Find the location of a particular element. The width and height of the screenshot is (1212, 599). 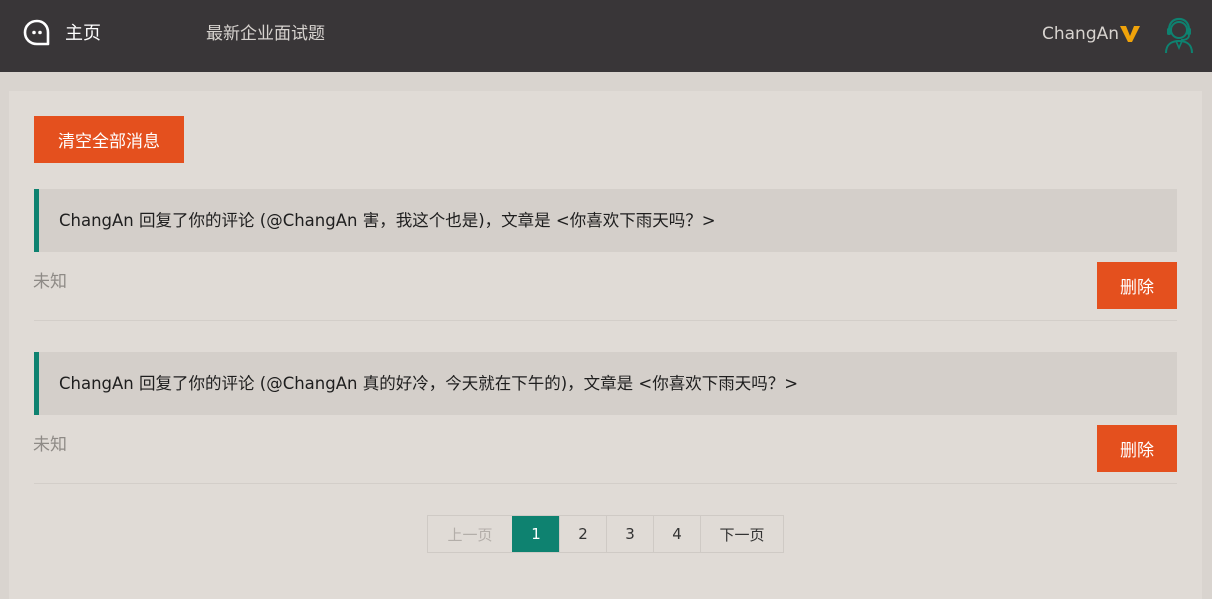

pagination-prev: 上一页 is located at coordinates (470, 534).